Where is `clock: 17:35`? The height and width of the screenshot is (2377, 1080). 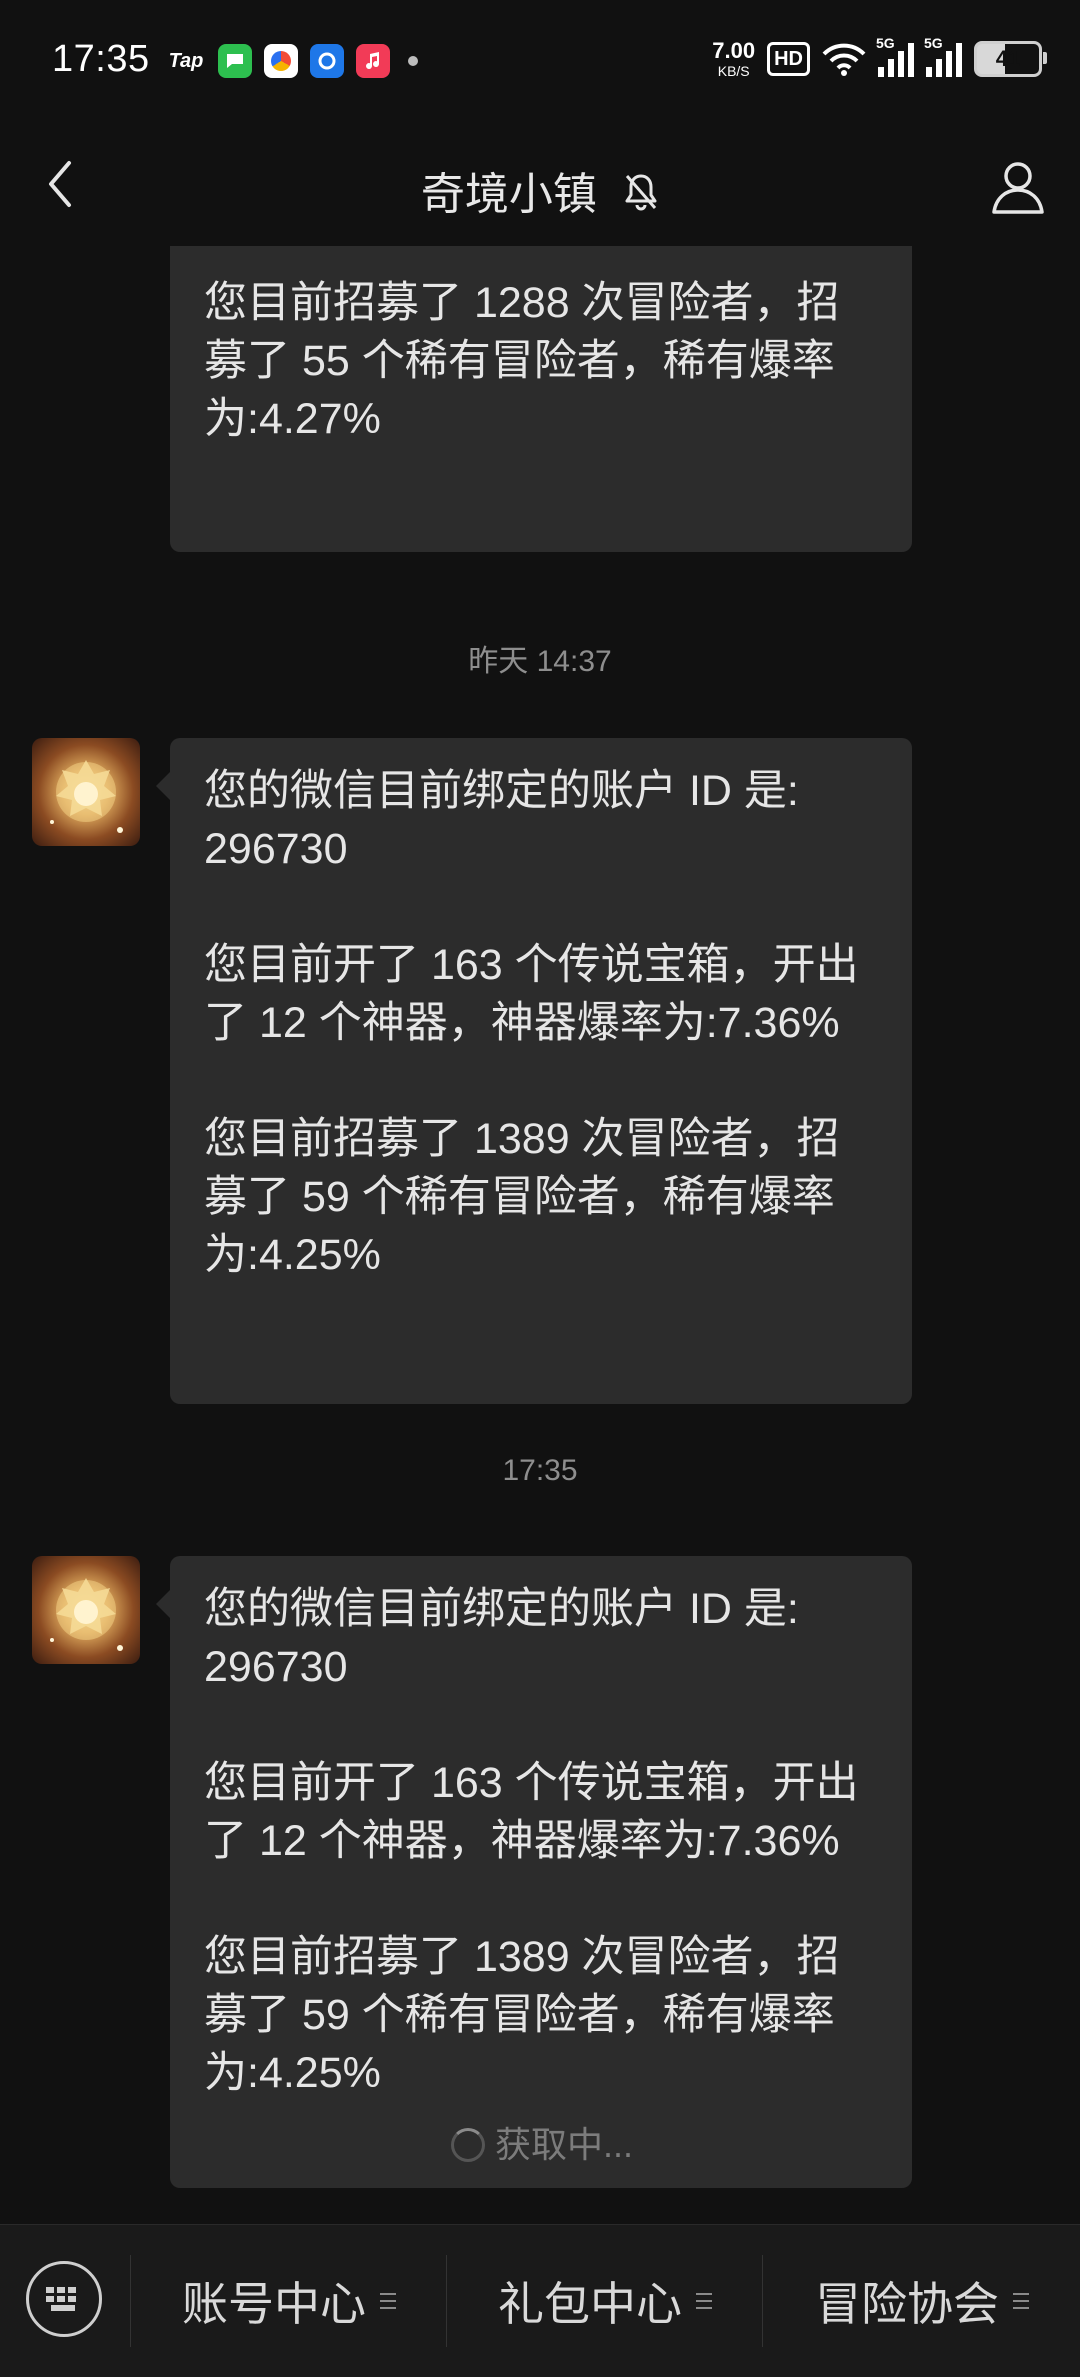 clock: 17:35 is located at coordinates (101, 59).